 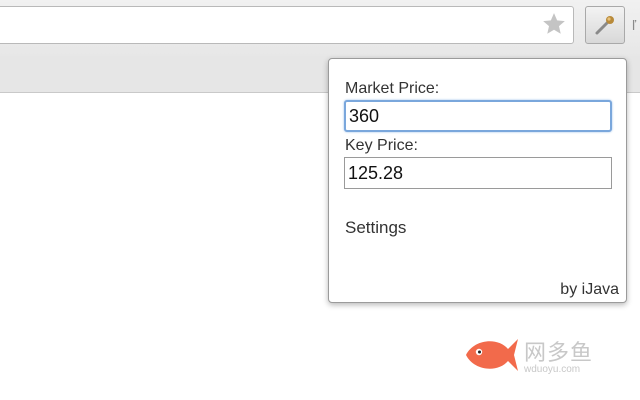 I want to click on extension-button, so click(x=605, y=25).